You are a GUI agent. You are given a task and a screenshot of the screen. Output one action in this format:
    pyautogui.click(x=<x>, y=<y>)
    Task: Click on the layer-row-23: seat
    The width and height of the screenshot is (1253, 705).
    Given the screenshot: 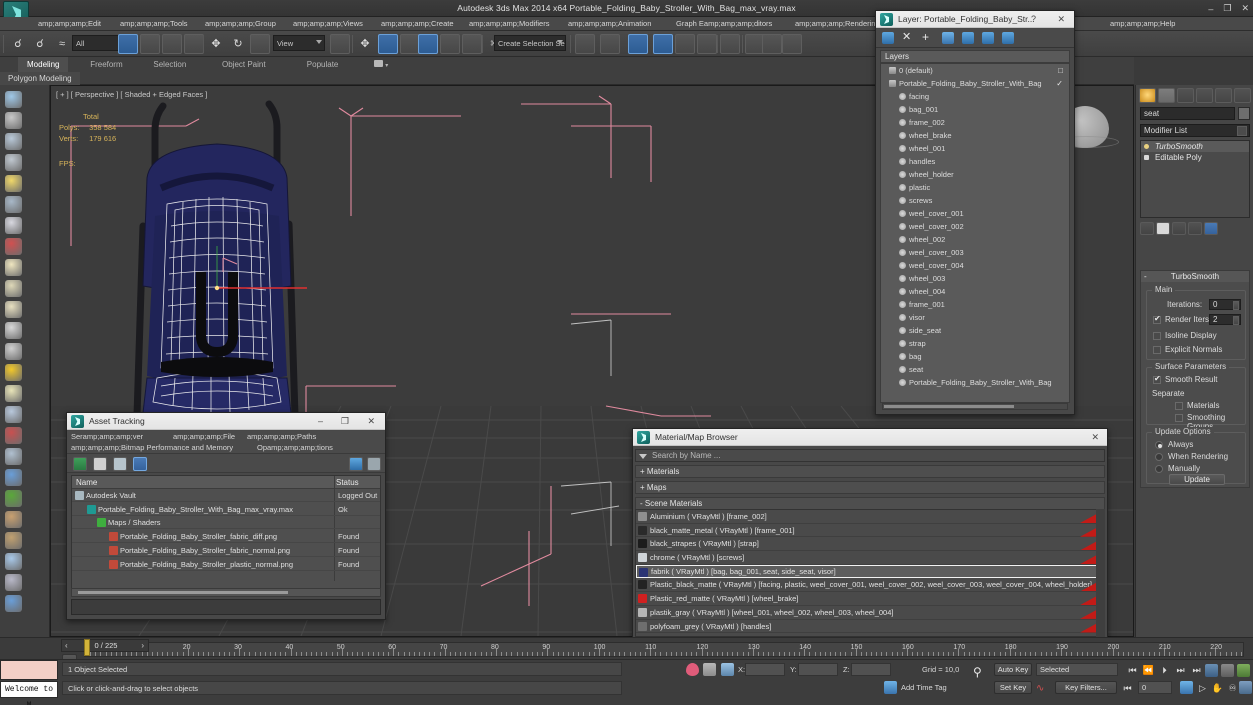 What is the action you would take?
    pyautogui.click(x=975, y=369)
    